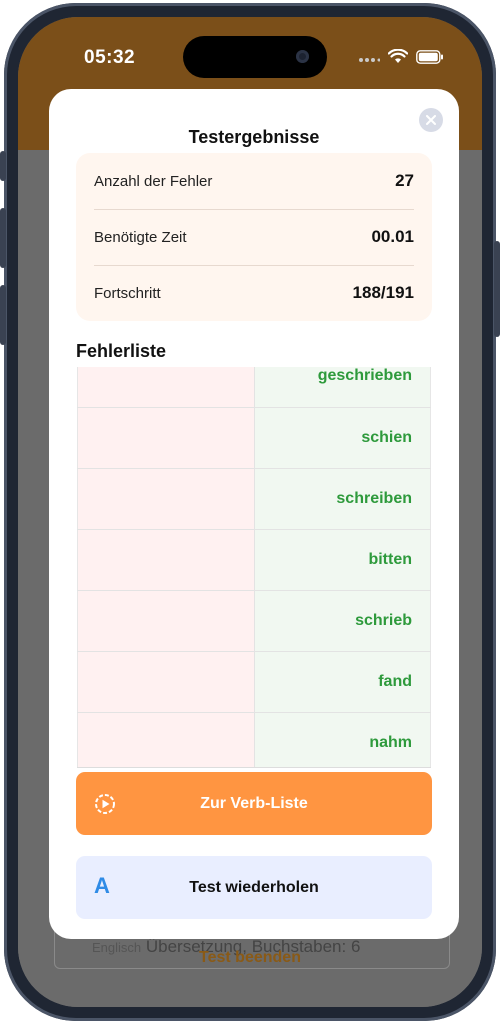 This screenshot has height=1024, width=500. I want to click on battery-icon, so click(429, 56).